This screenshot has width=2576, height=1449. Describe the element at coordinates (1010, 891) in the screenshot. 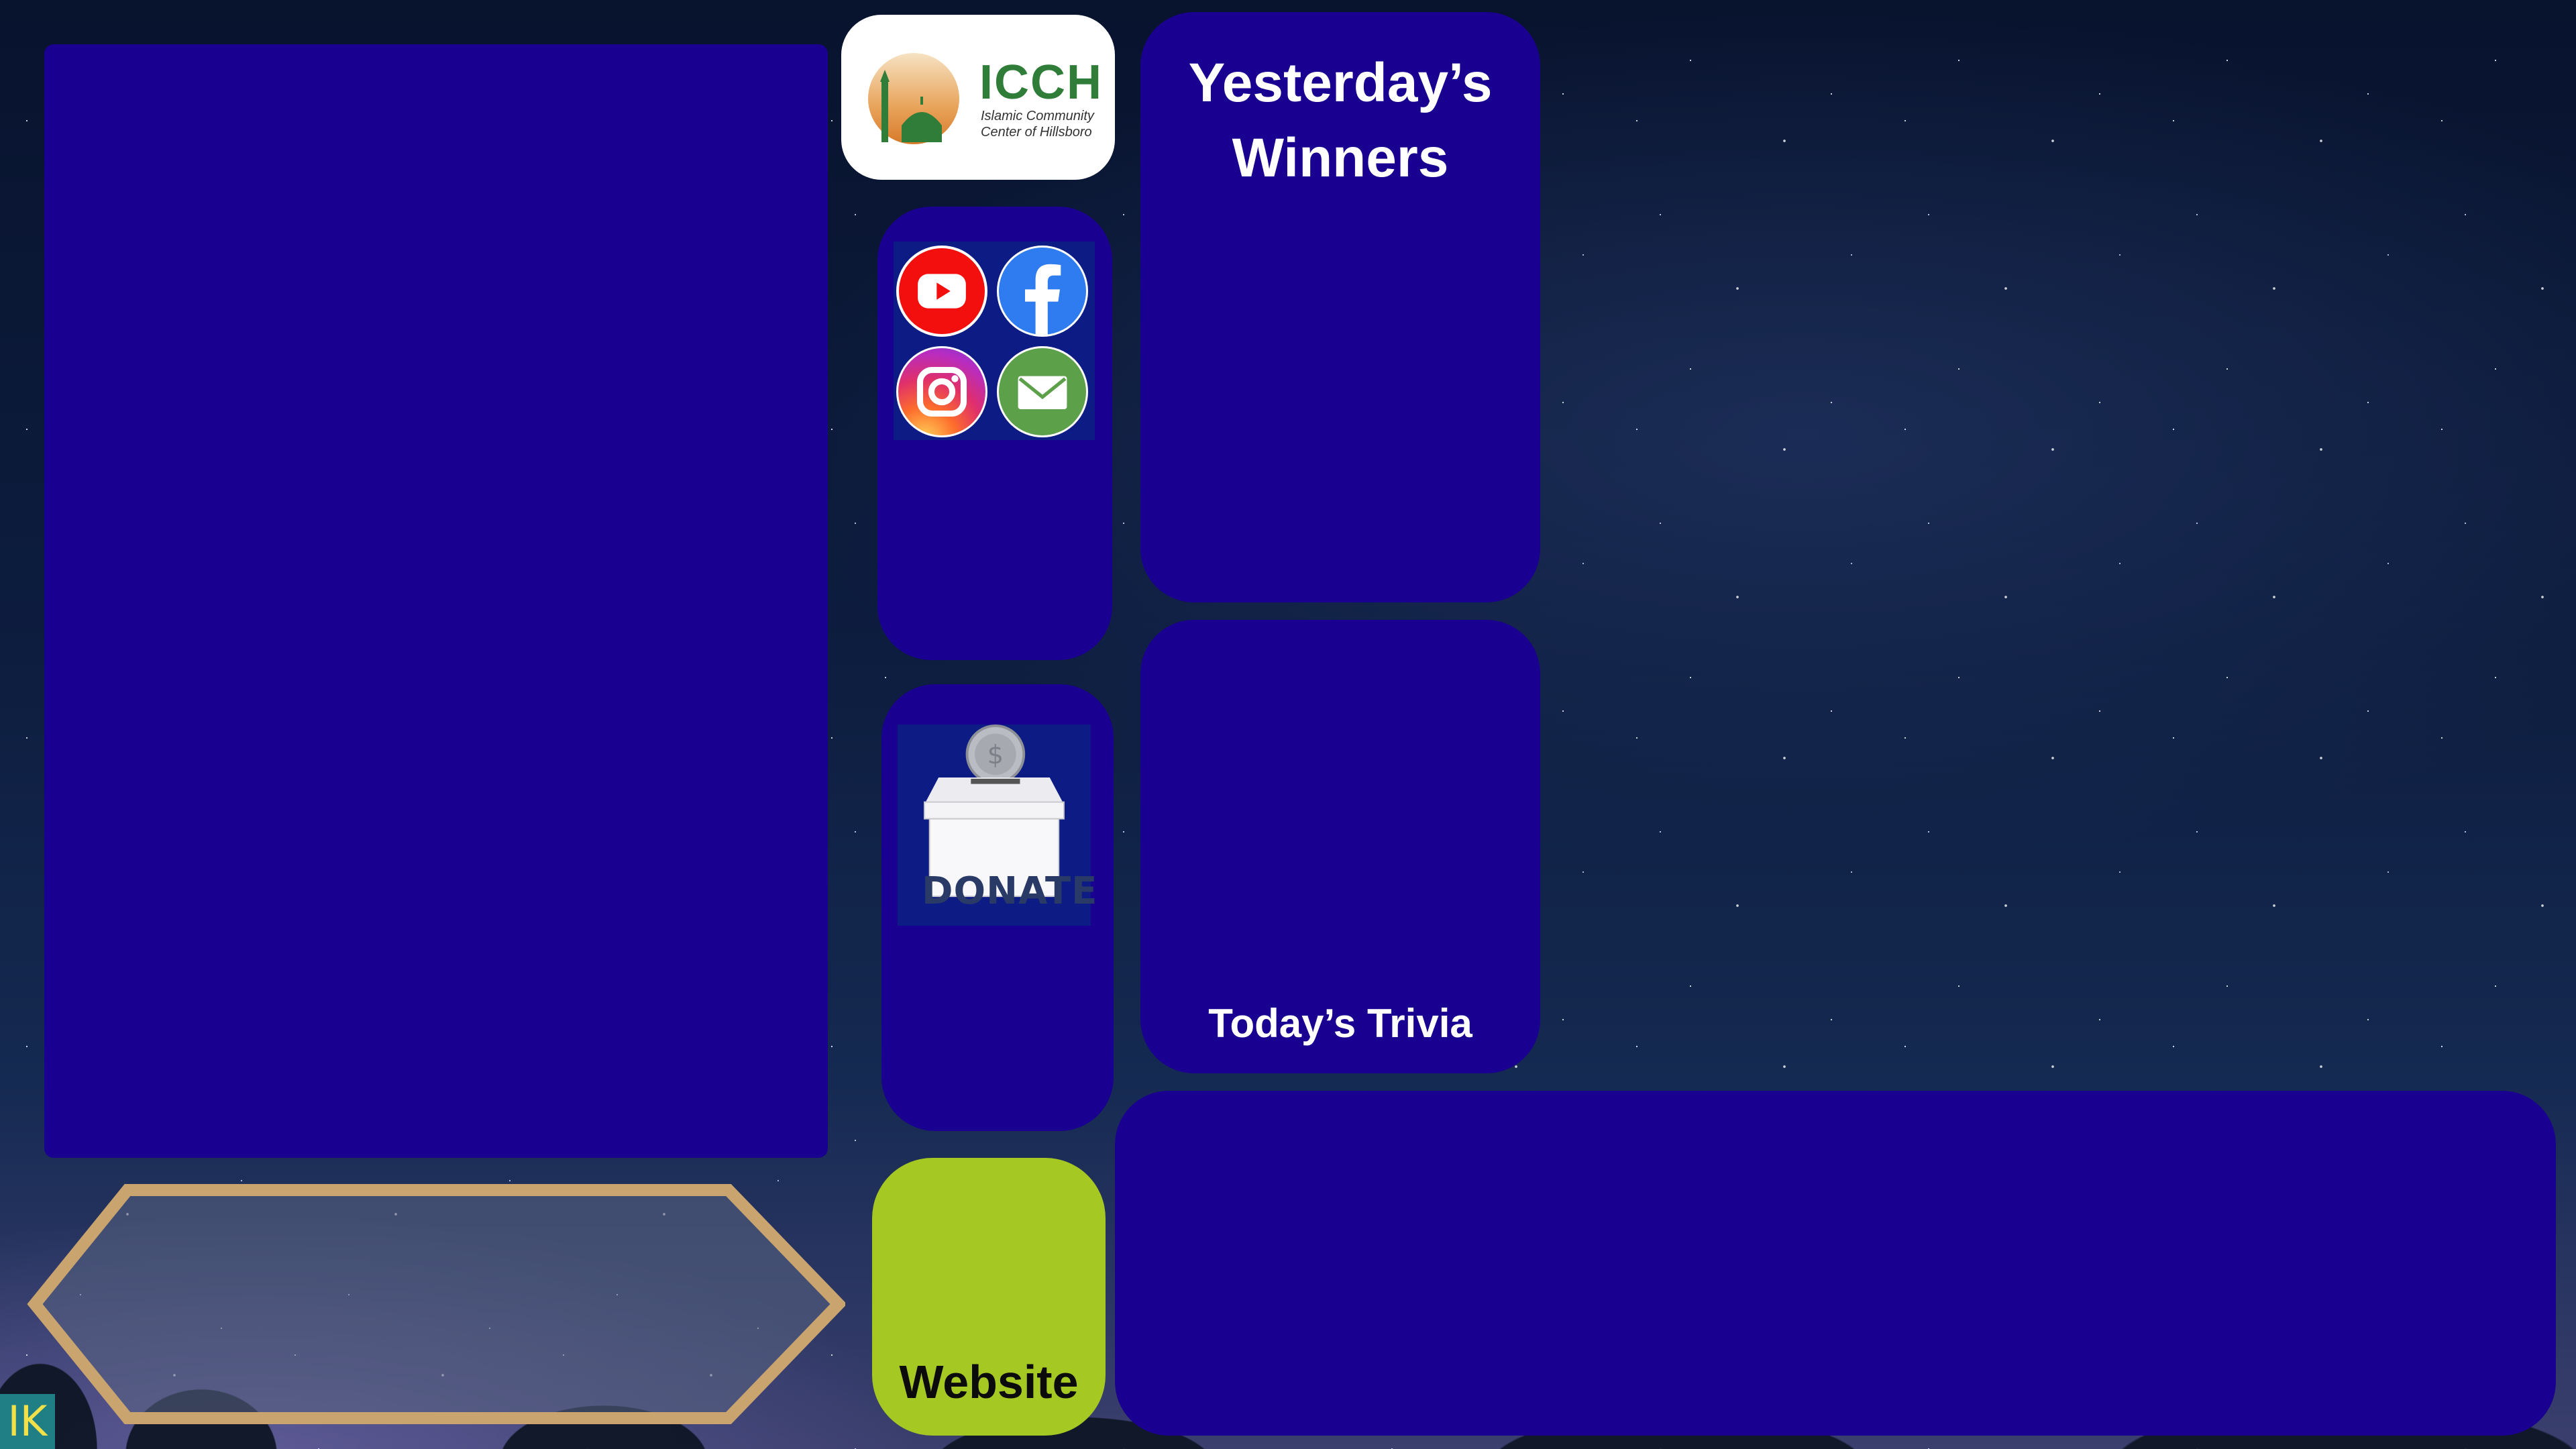

I see `donate-label: DONATE` at that location.